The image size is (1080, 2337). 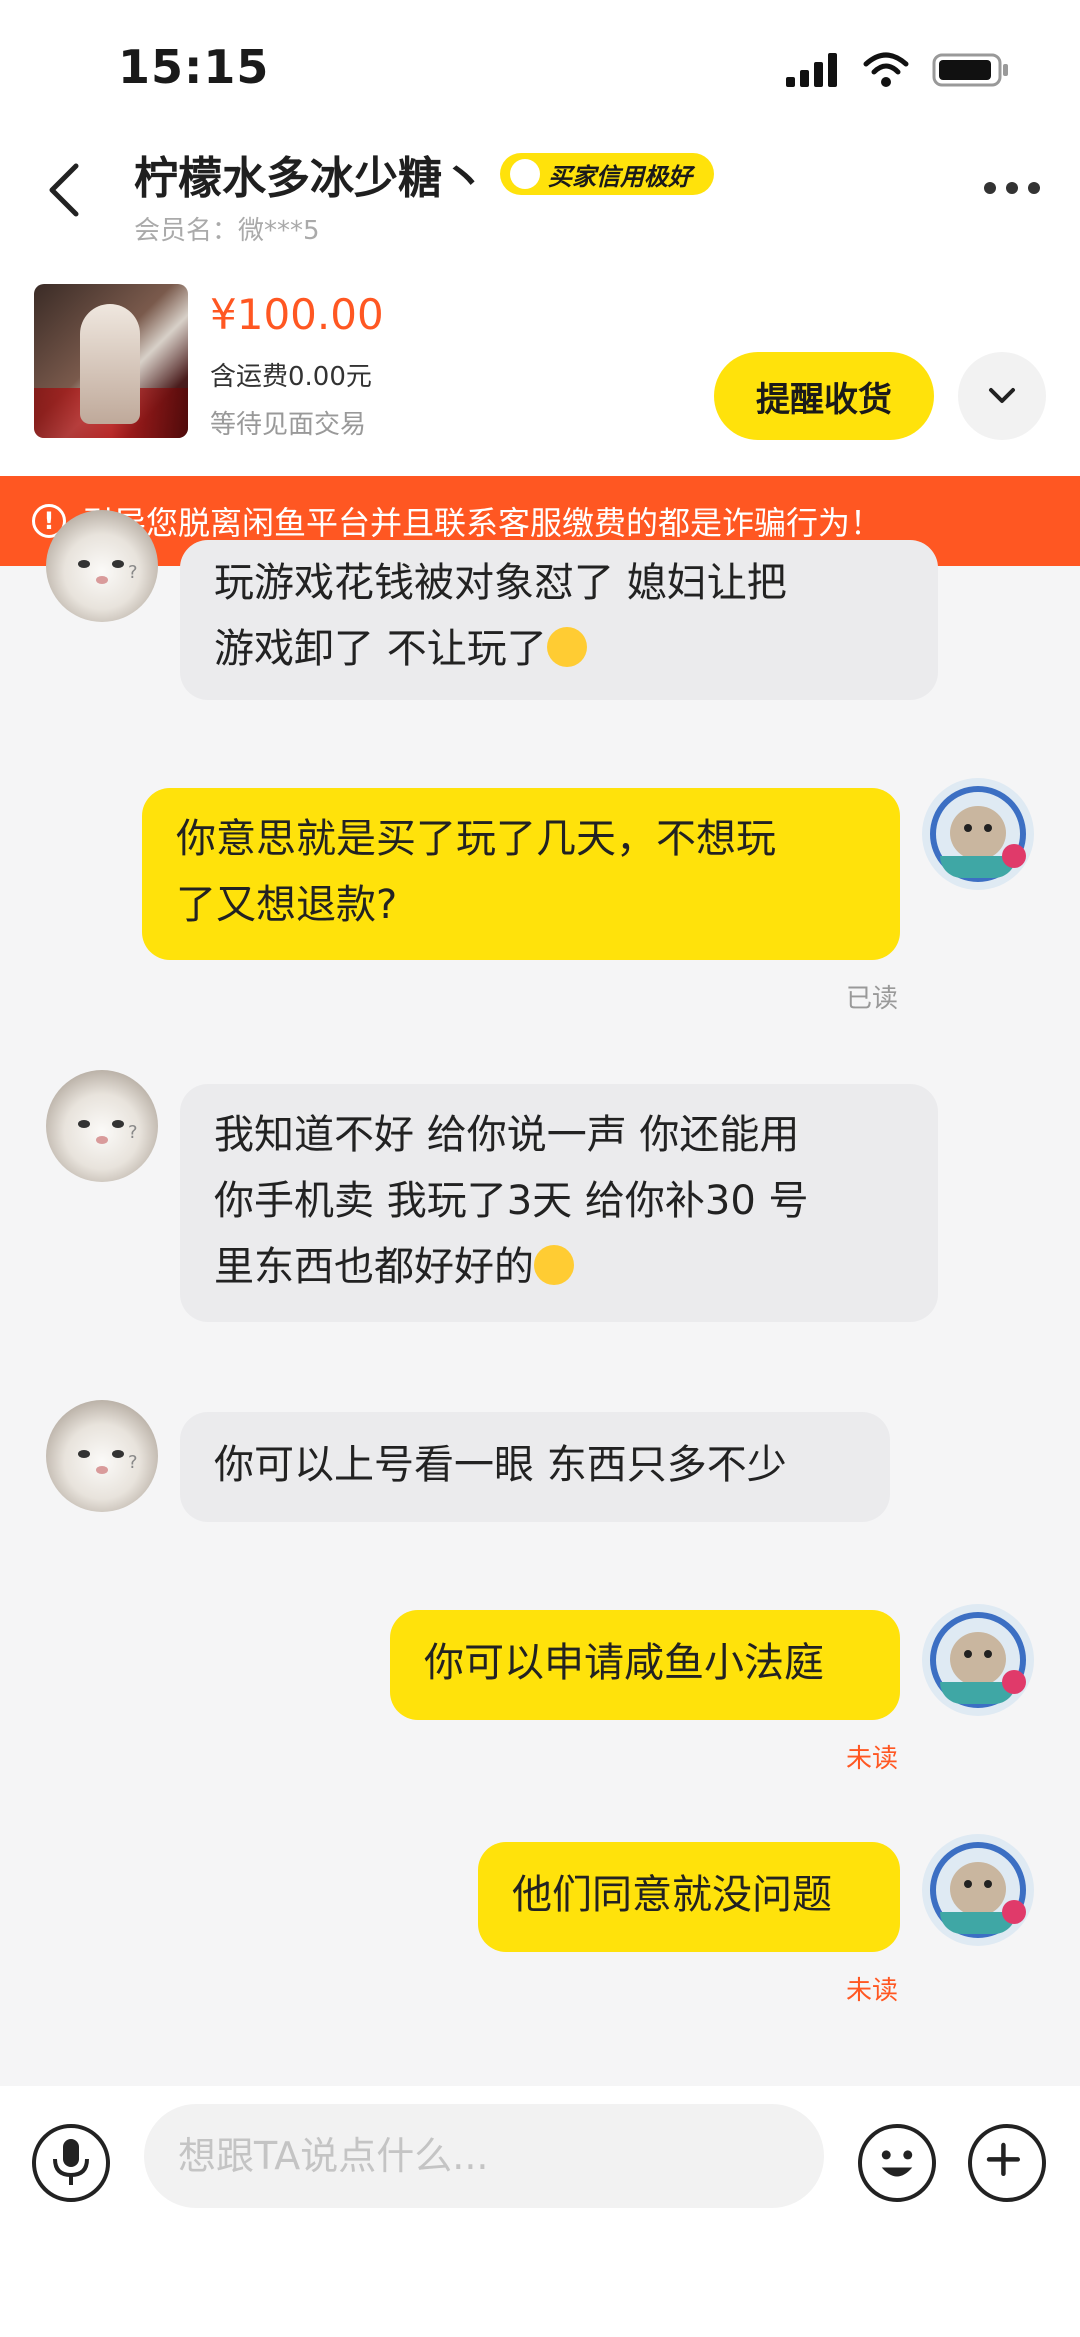 What do you see at coordinates (287, 905) in the screenshot?
I see `message-line: 了又想退款?` at bounding box center [287, 905].